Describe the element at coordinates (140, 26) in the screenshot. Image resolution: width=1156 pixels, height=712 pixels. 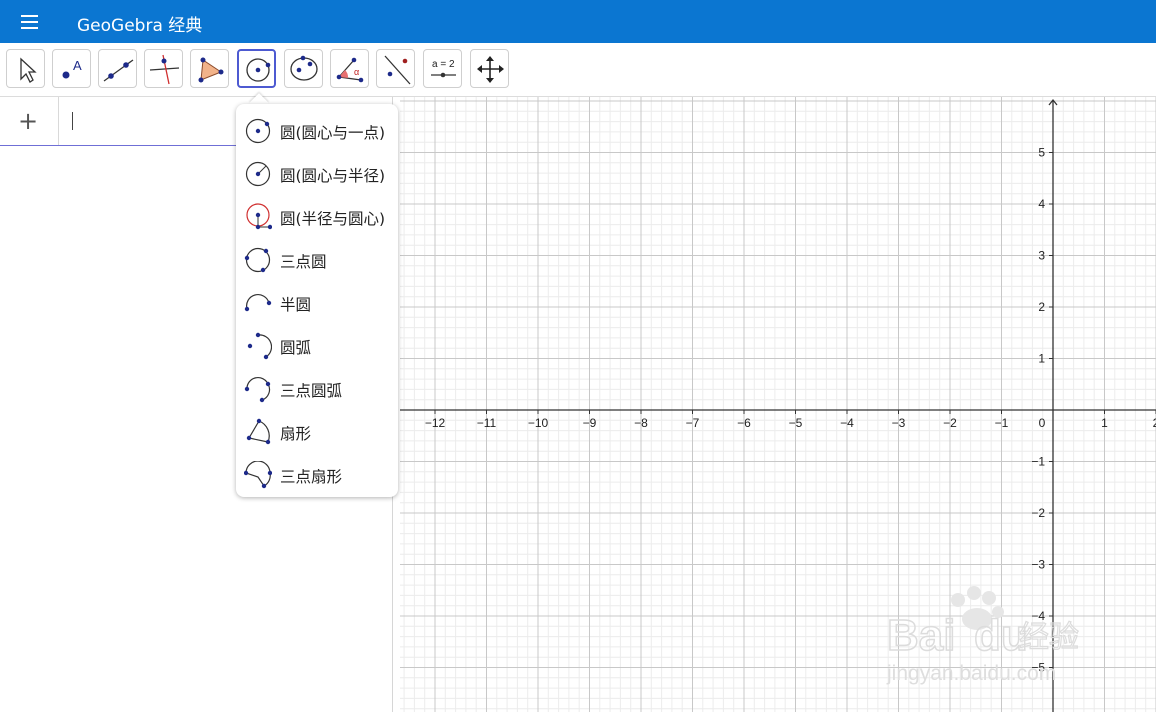
I see `app-title: GeoGebra 经典` at that location.